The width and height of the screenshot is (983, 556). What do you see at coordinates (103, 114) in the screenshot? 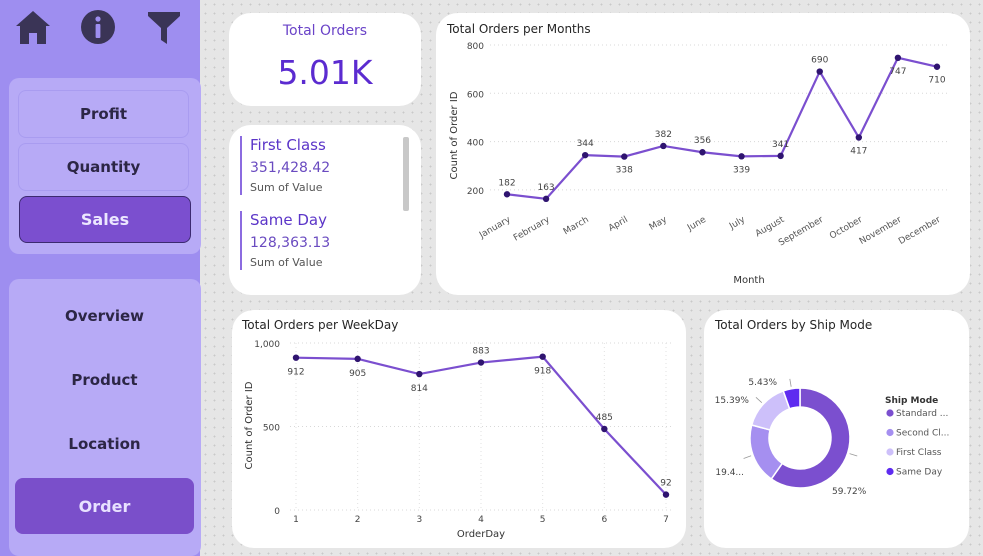
I see `profit-button: Profit` at bounding box center [103, 114].